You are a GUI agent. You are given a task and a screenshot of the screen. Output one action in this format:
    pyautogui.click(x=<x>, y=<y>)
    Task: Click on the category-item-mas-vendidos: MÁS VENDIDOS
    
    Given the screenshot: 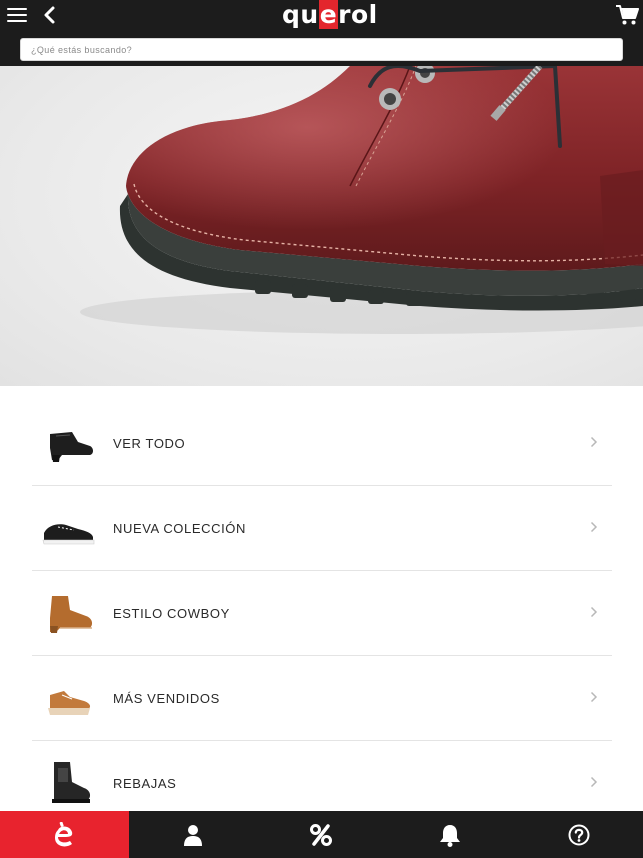 What is the action you would take?
    pyautogui.click(x=322, y=698)
    